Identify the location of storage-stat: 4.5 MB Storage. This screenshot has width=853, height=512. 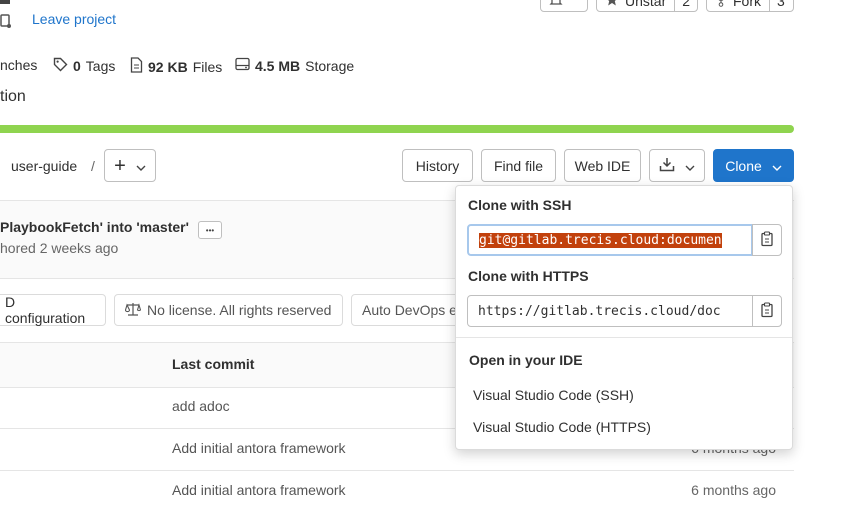
(294, 65).